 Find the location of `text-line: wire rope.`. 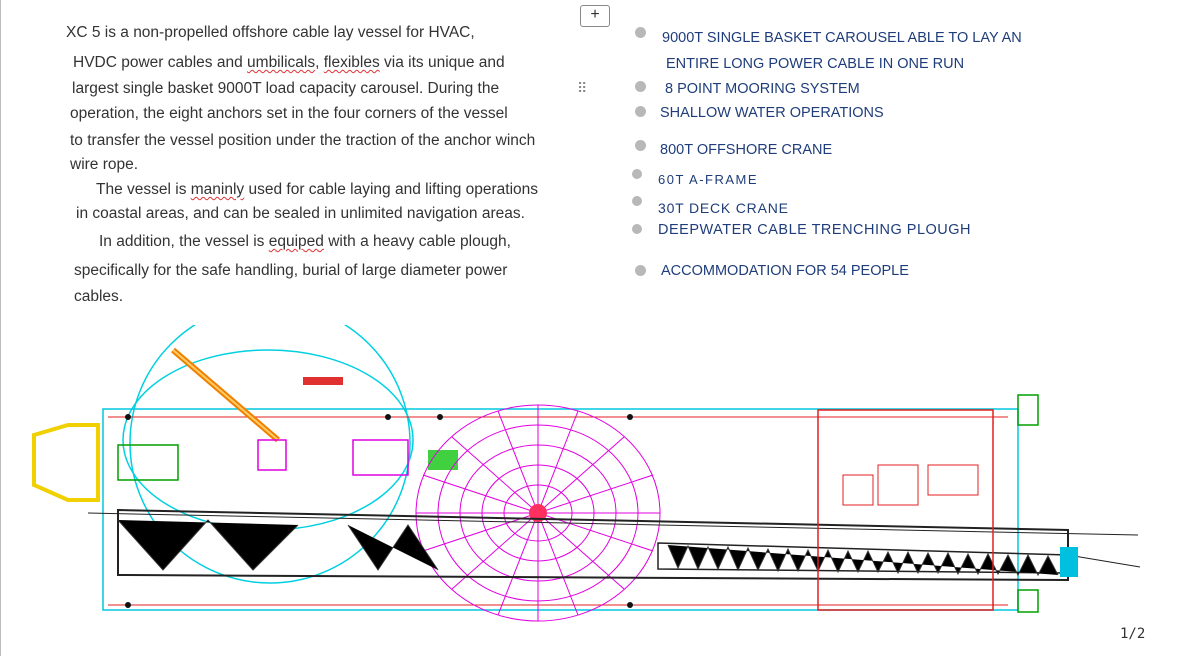

text-line: wire rope. is located at coordinates (104, 164).